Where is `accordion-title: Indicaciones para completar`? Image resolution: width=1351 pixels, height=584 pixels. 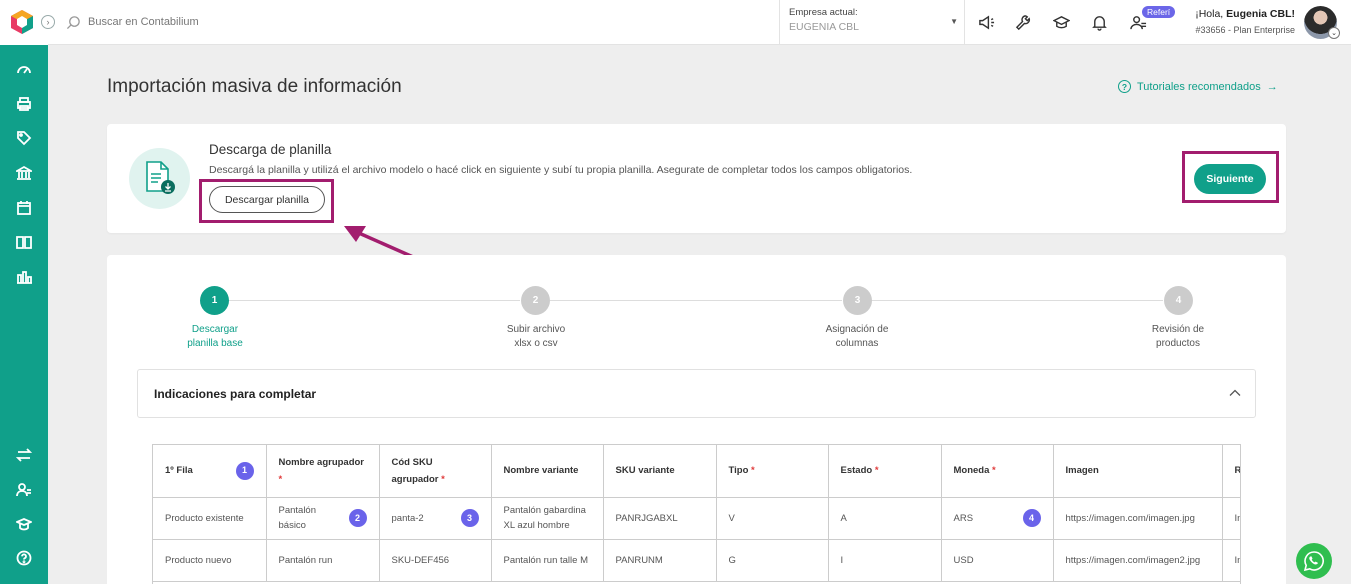
accordion-title: Indicaciones para completar is located at coordinates (235, 394).